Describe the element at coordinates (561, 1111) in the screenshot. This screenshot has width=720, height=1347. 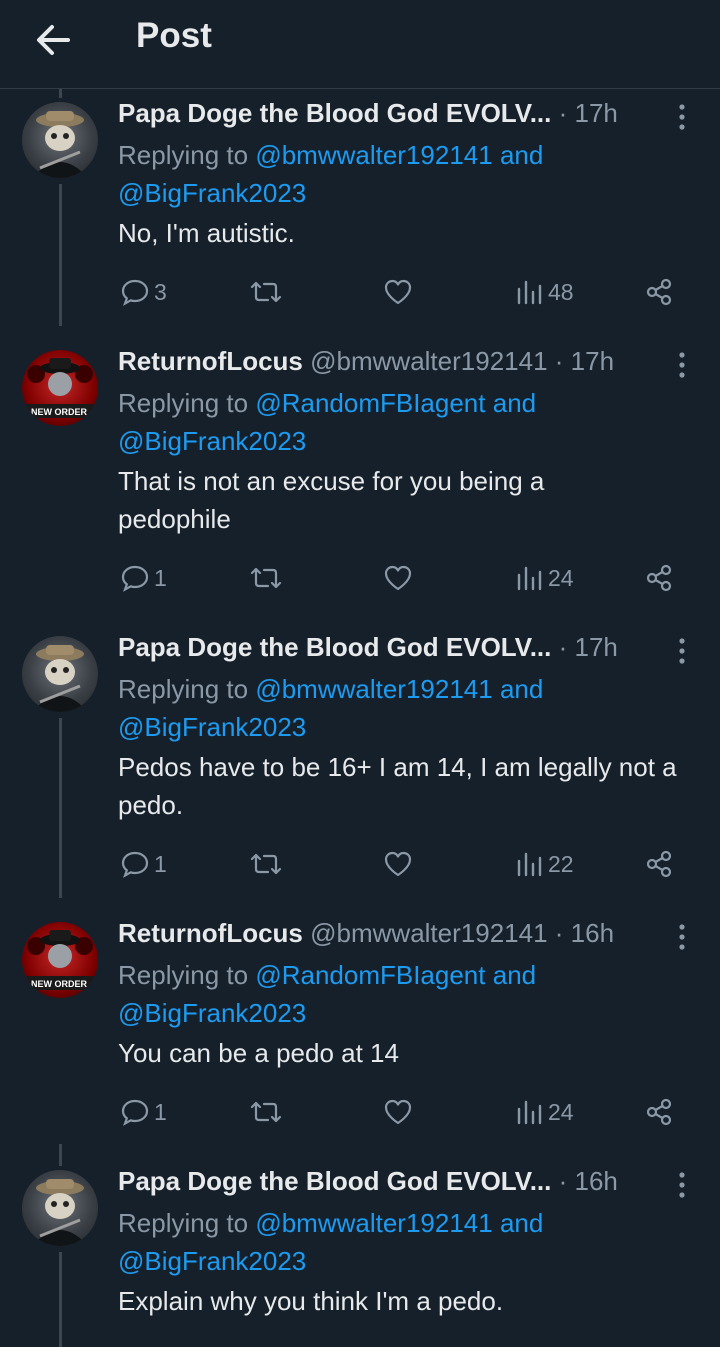
I see `views-count: 24` at that location.